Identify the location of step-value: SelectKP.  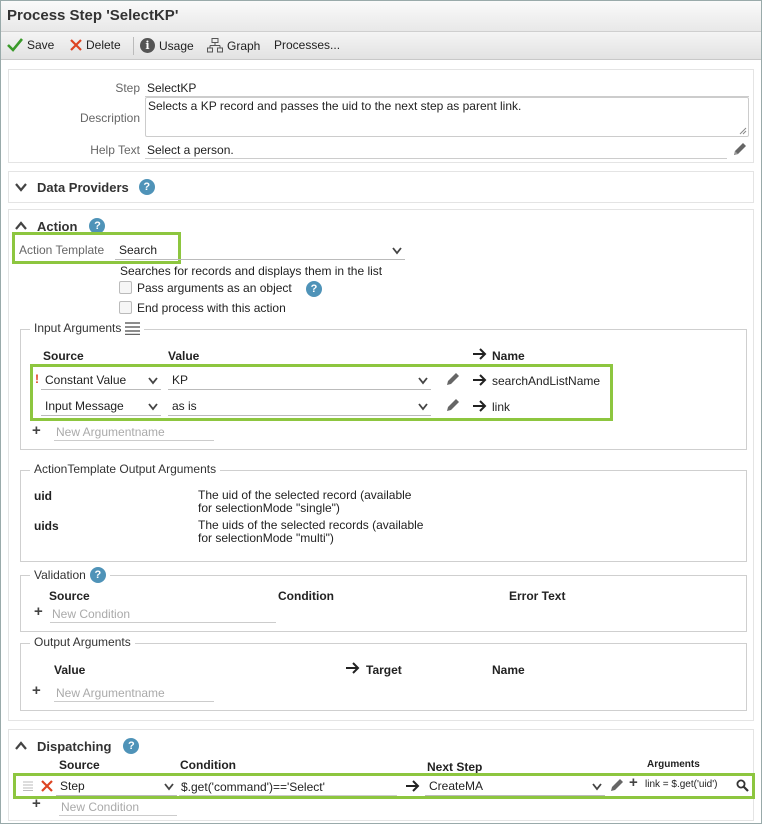
(171, 88).